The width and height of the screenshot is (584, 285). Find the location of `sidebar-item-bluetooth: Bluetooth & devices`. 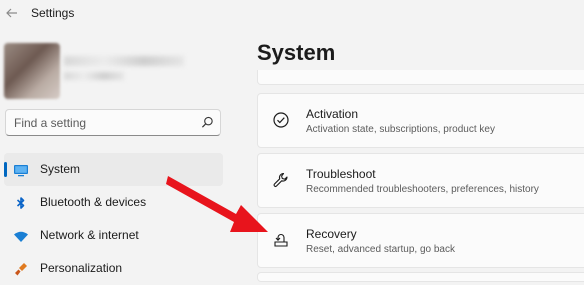

sidebar-item-bluetooth: Bluetooth & devices is located at coordinates (120, 202).